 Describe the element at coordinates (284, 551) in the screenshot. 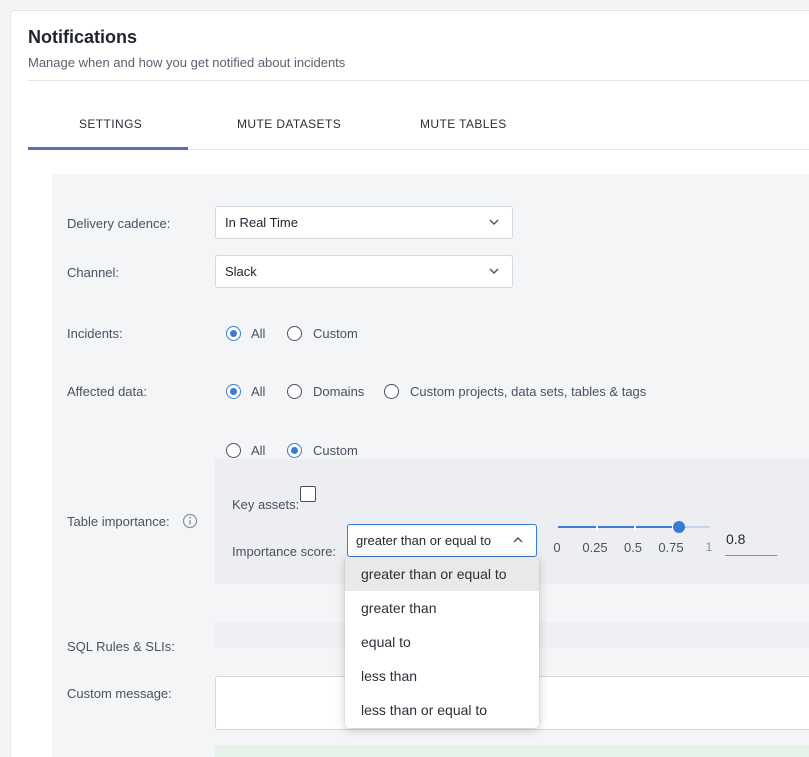

I see `importance-score-label: Importance score:` at that location.